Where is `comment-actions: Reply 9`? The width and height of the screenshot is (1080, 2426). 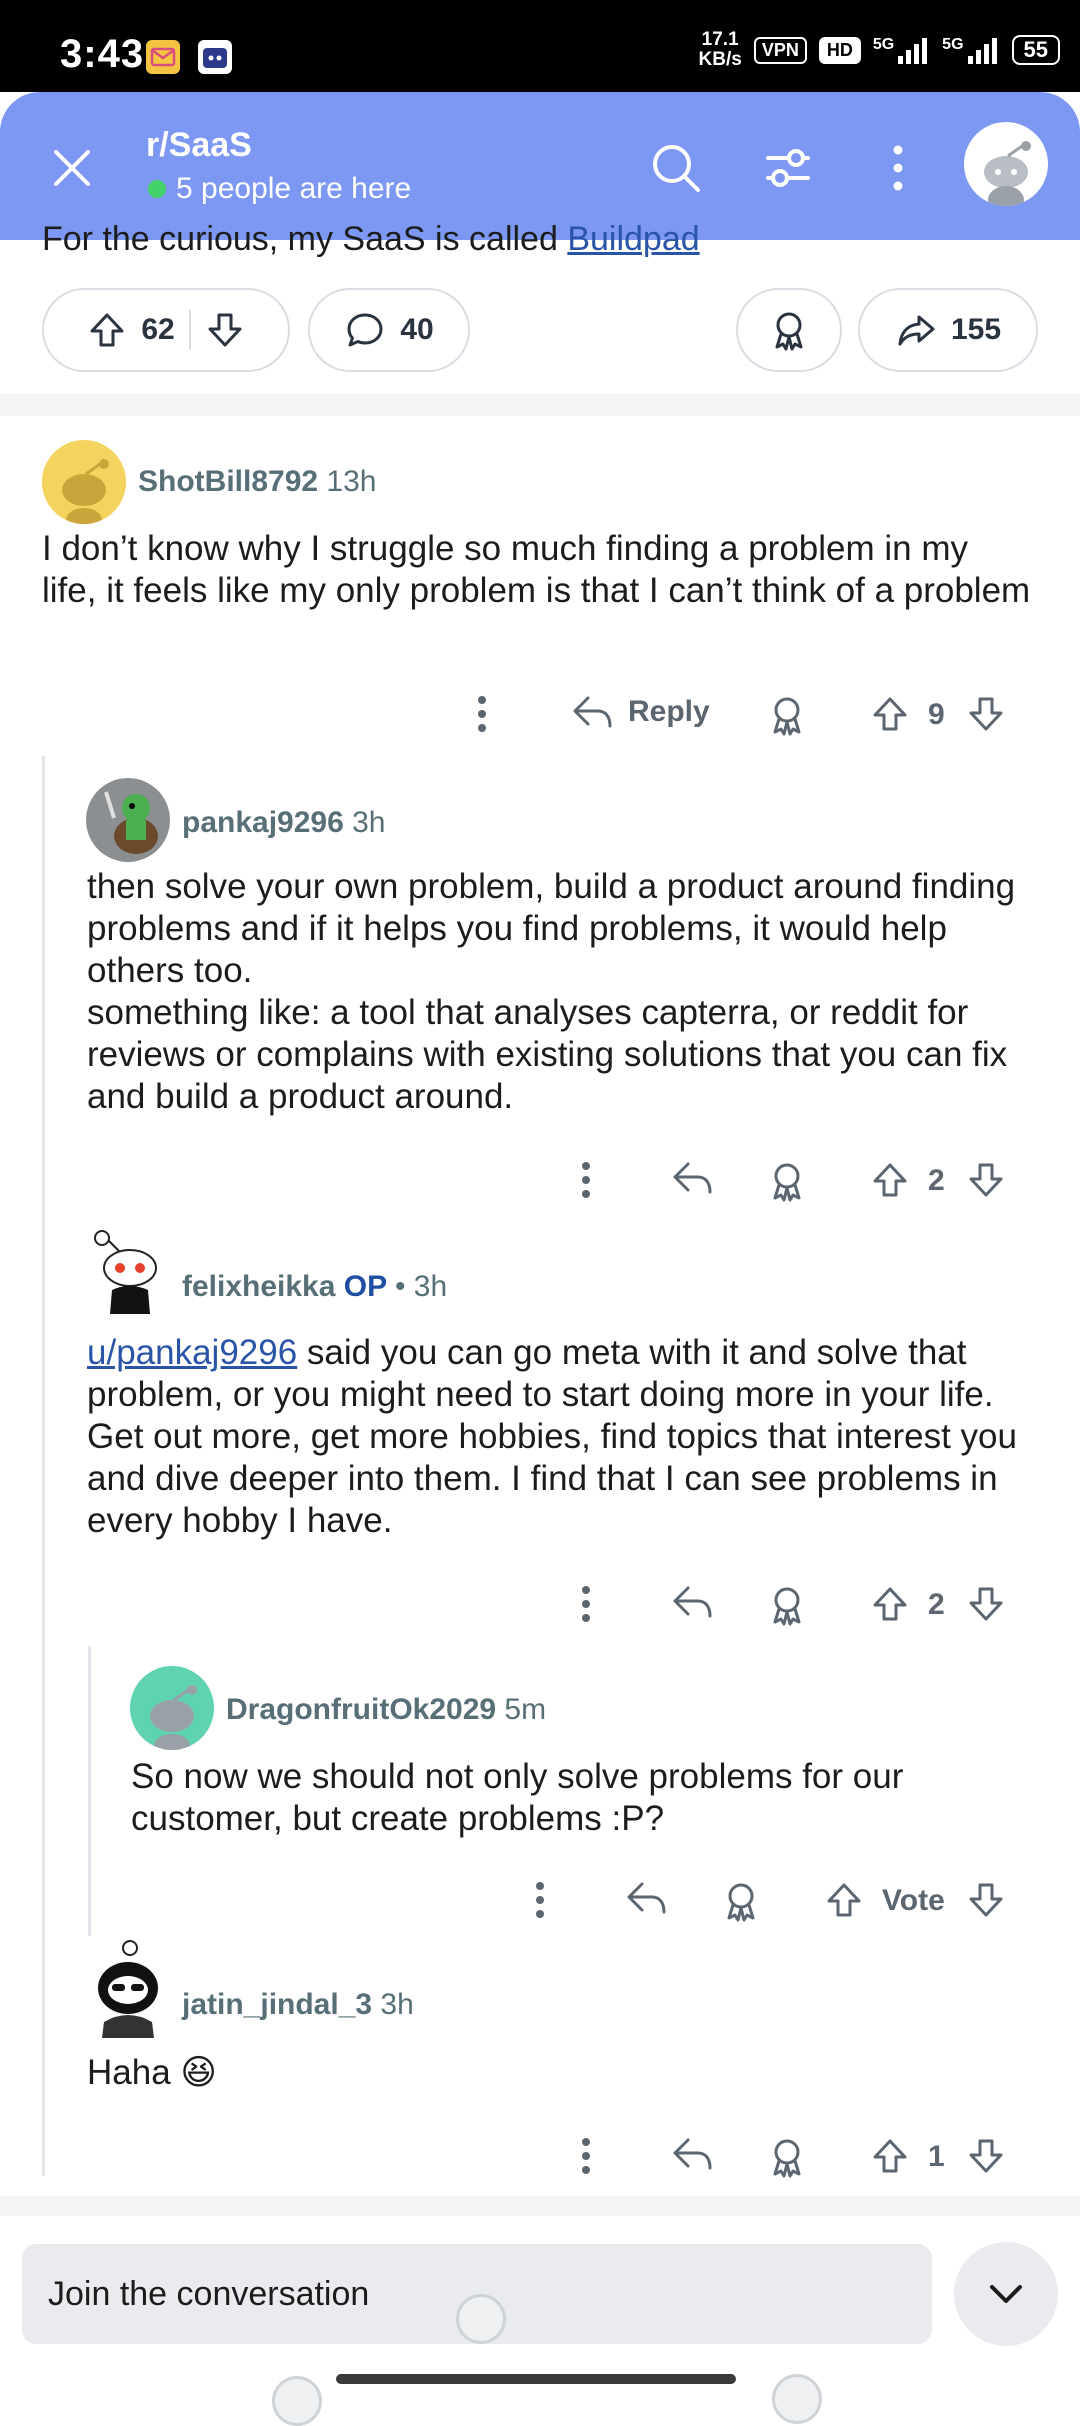
comment-actions: Reply 9 is located at coordinates (742, 714).